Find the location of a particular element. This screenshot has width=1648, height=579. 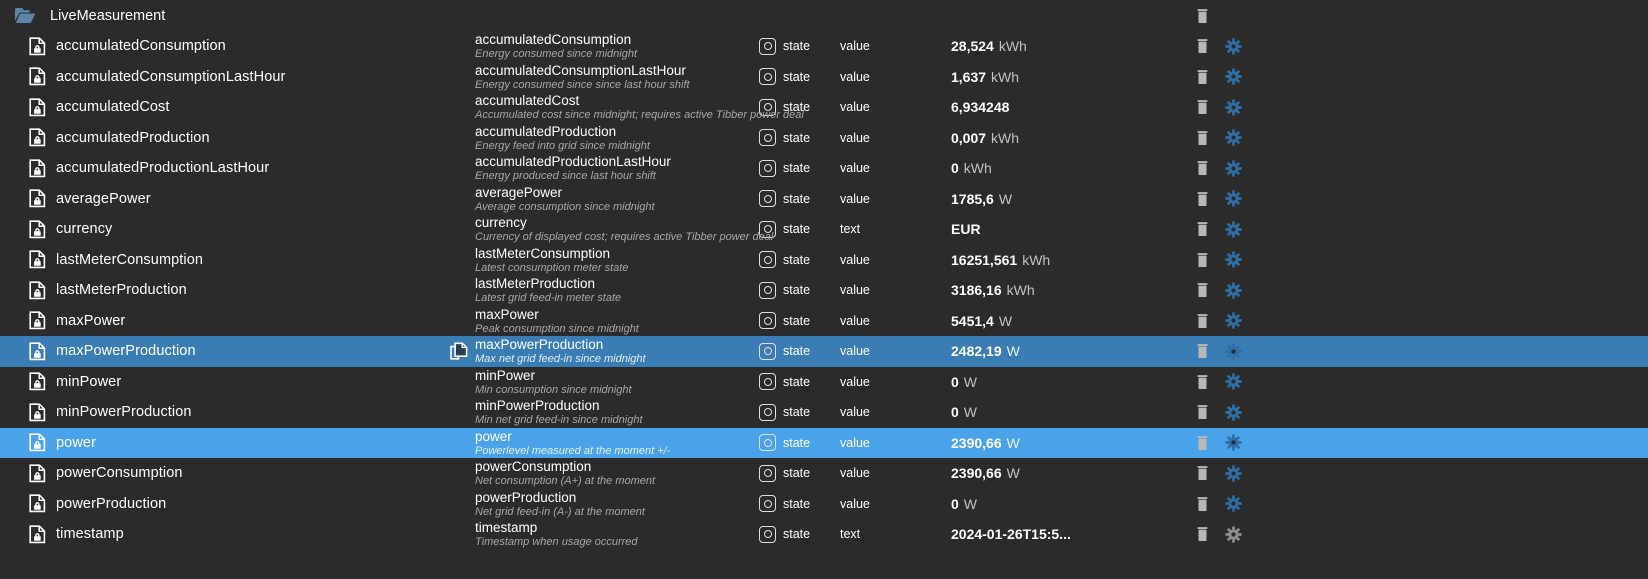

row-state-accumulatedConsumptionLastHour: state is located at coordinates (797, 77).